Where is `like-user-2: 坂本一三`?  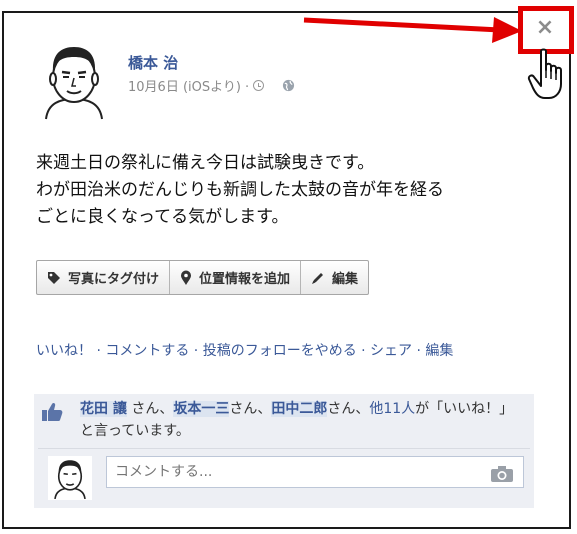 like-user-2: 坂本一三 is located at coordinates (201, 409).